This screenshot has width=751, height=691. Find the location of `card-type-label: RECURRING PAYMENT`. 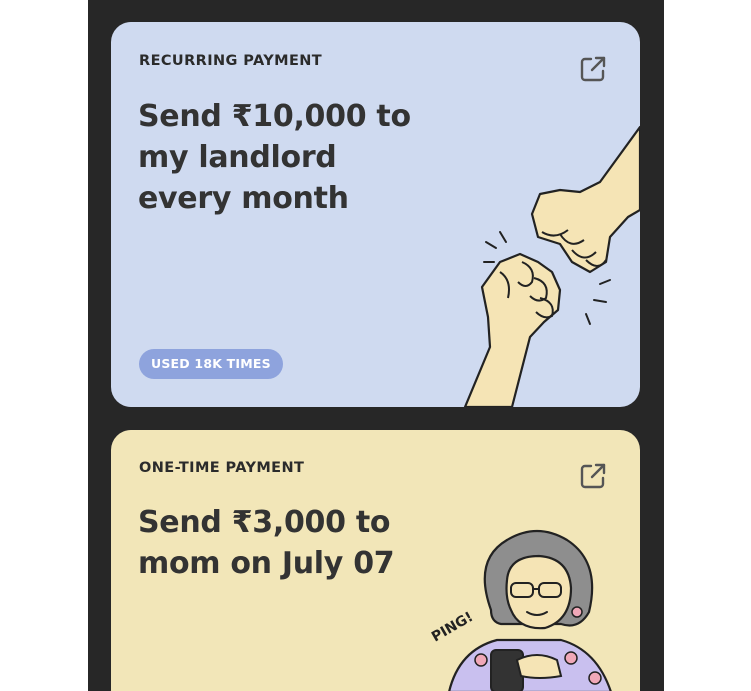

card-type-label: RECURRING PAYMENT is located at coordinates (231, 61).